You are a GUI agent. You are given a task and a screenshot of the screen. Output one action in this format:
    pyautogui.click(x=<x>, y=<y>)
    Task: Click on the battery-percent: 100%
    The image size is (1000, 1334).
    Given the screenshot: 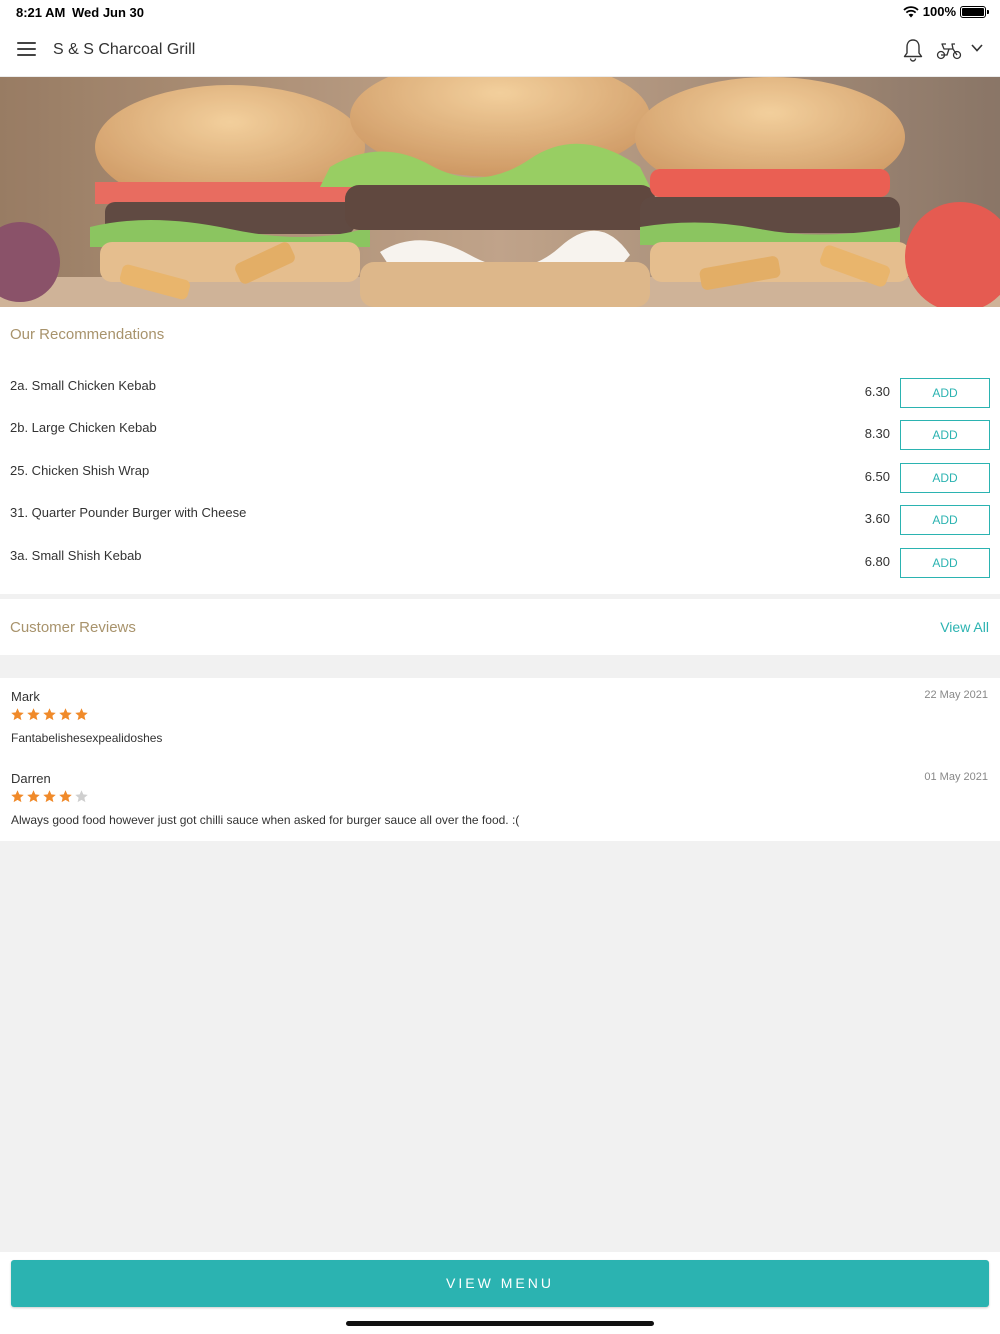 What is the action you would take?
    pyautogui.click(x=939, y=11)
    